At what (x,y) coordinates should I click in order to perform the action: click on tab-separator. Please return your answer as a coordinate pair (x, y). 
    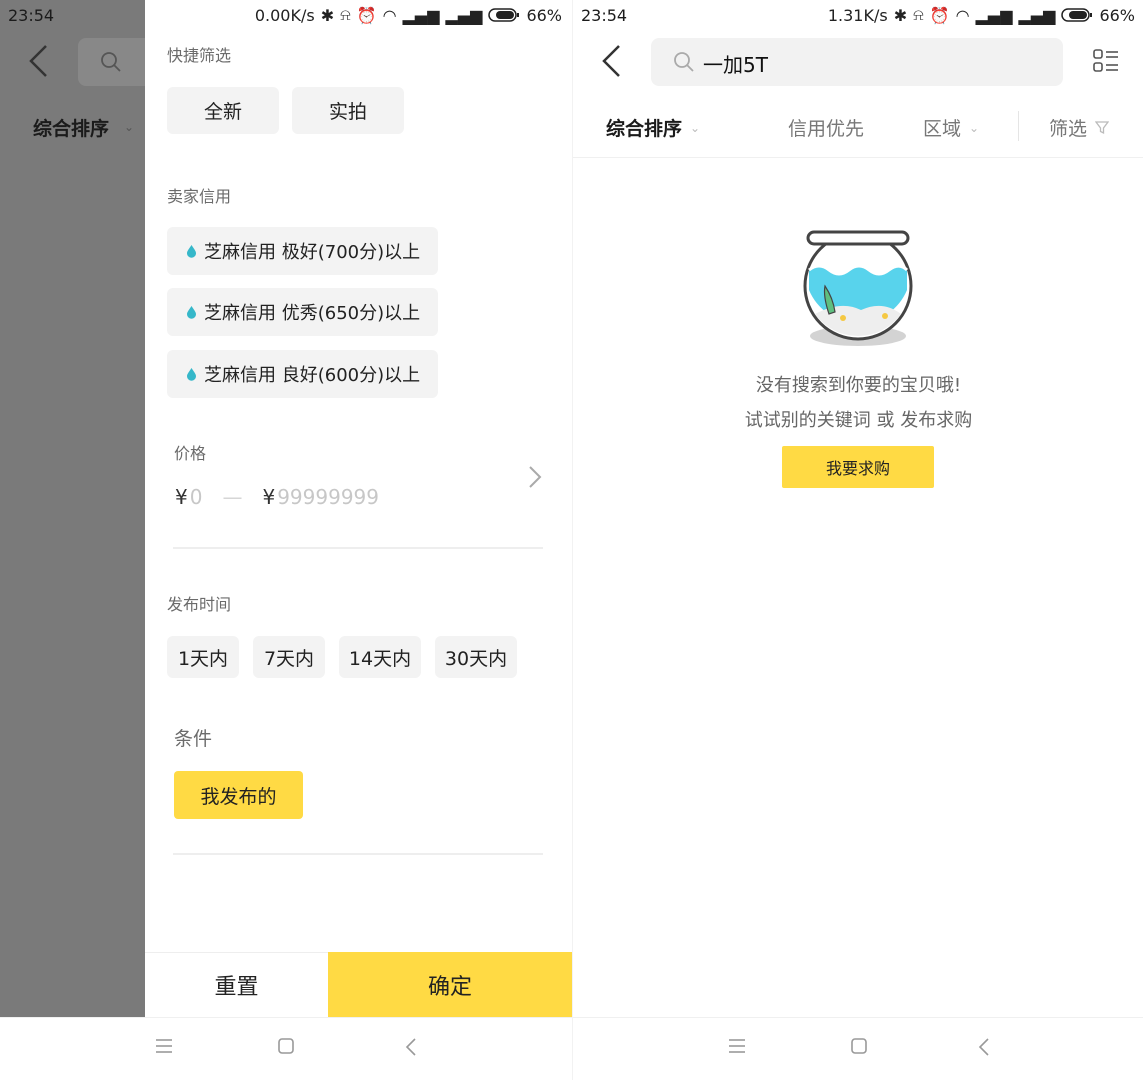
    Looking at the image, I should click on (858, 157).